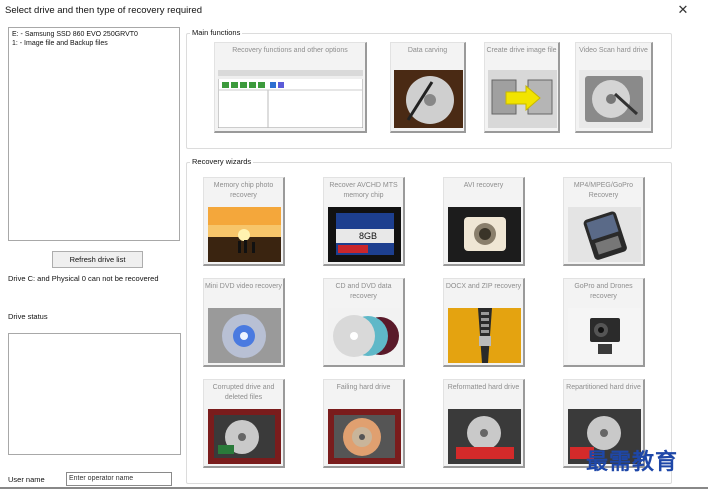  Describe the element at coordinates (614, 99) in the screenshot. I see `hard-drive-icon` at that location.